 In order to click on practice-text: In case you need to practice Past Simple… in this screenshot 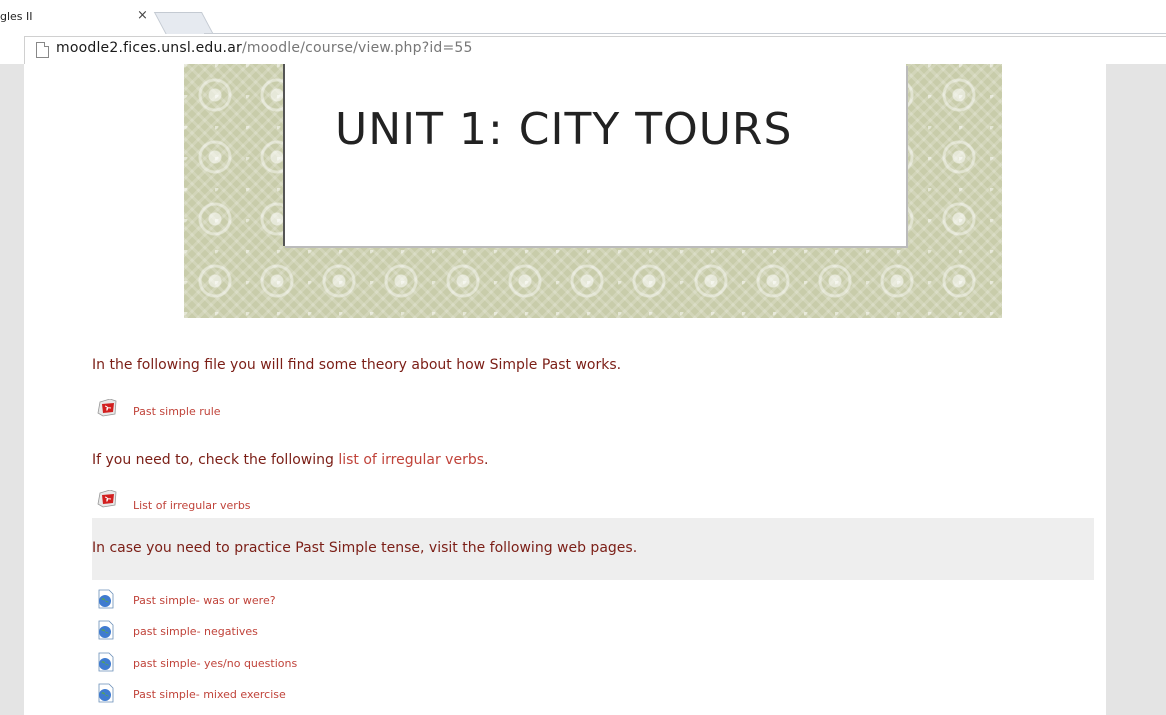, I will do `click(365, 548)`.